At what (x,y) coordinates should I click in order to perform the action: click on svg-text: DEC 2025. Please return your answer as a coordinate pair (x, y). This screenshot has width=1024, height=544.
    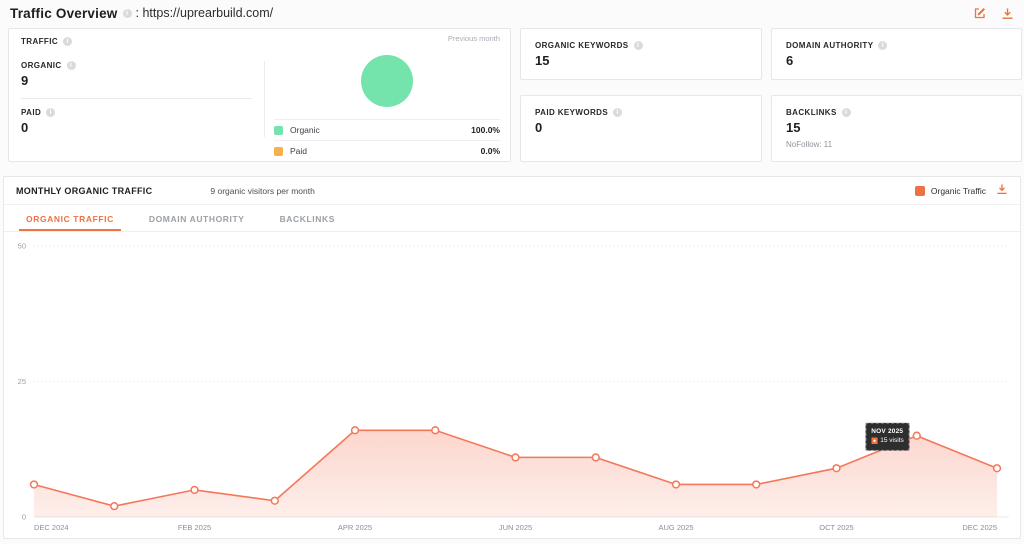
    Looking at the image, I should click on (979, 527).